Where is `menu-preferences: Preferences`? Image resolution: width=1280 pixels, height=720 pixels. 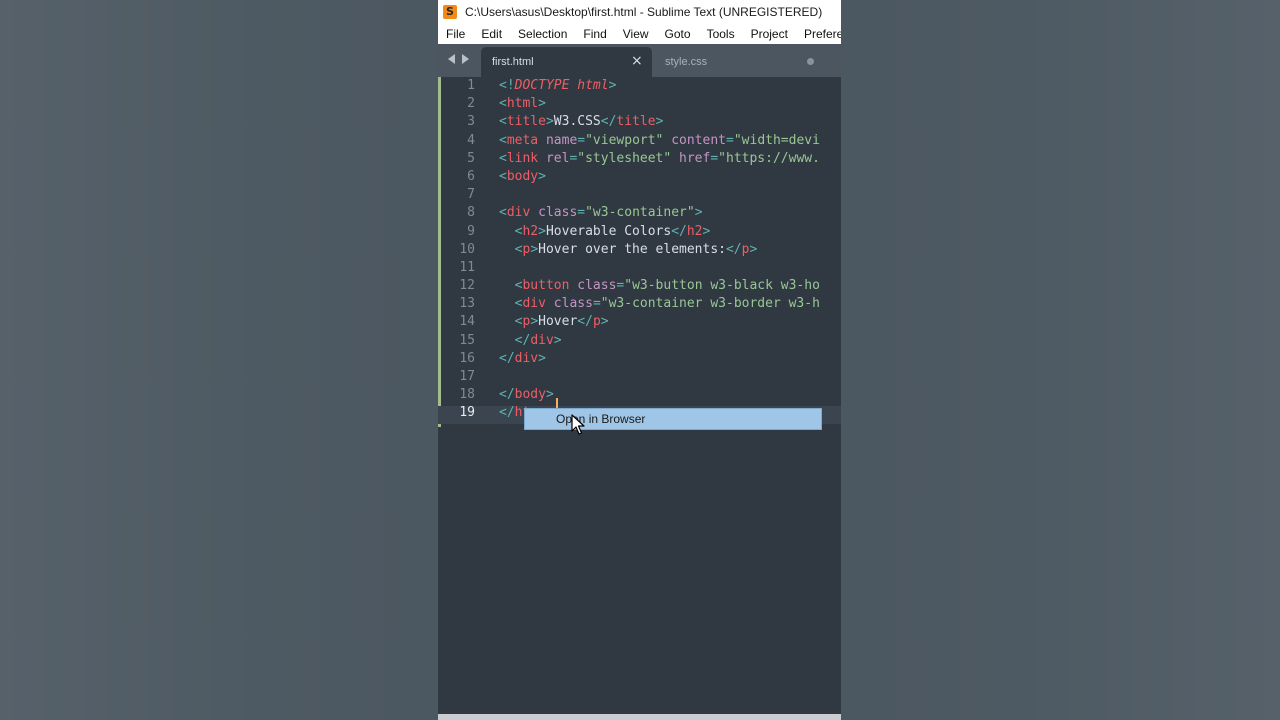 menu-preferences: Preferences is located at coordinates (818, 34).